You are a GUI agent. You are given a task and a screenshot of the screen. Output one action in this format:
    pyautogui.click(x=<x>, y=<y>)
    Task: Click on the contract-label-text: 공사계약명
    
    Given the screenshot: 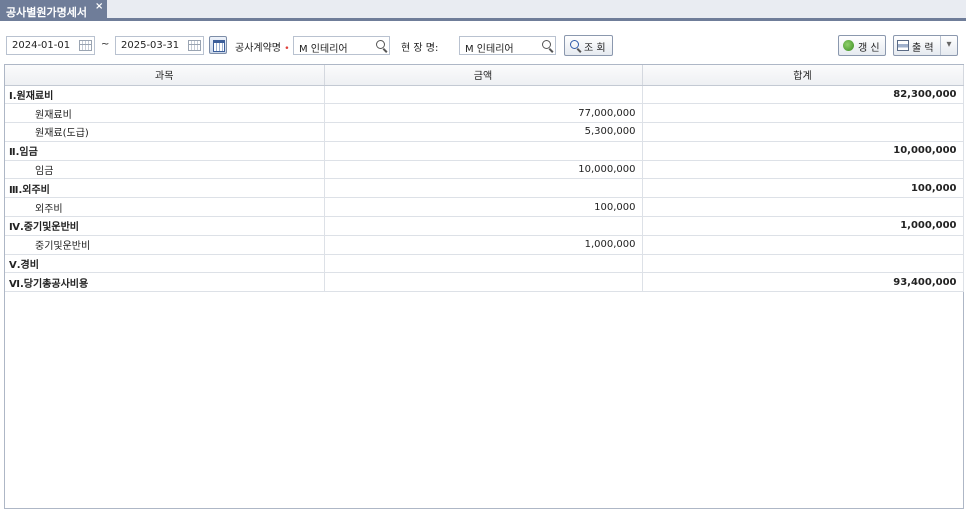 What is the action you would take?
    pyautogui.click(x=258, y=48)
    